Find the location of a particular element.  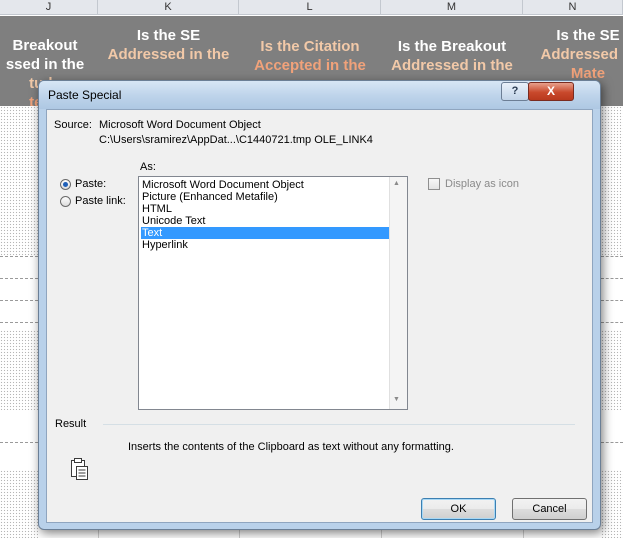

list-item: Picture (Enhanced Metafile) is located at coordinates (266, 197).